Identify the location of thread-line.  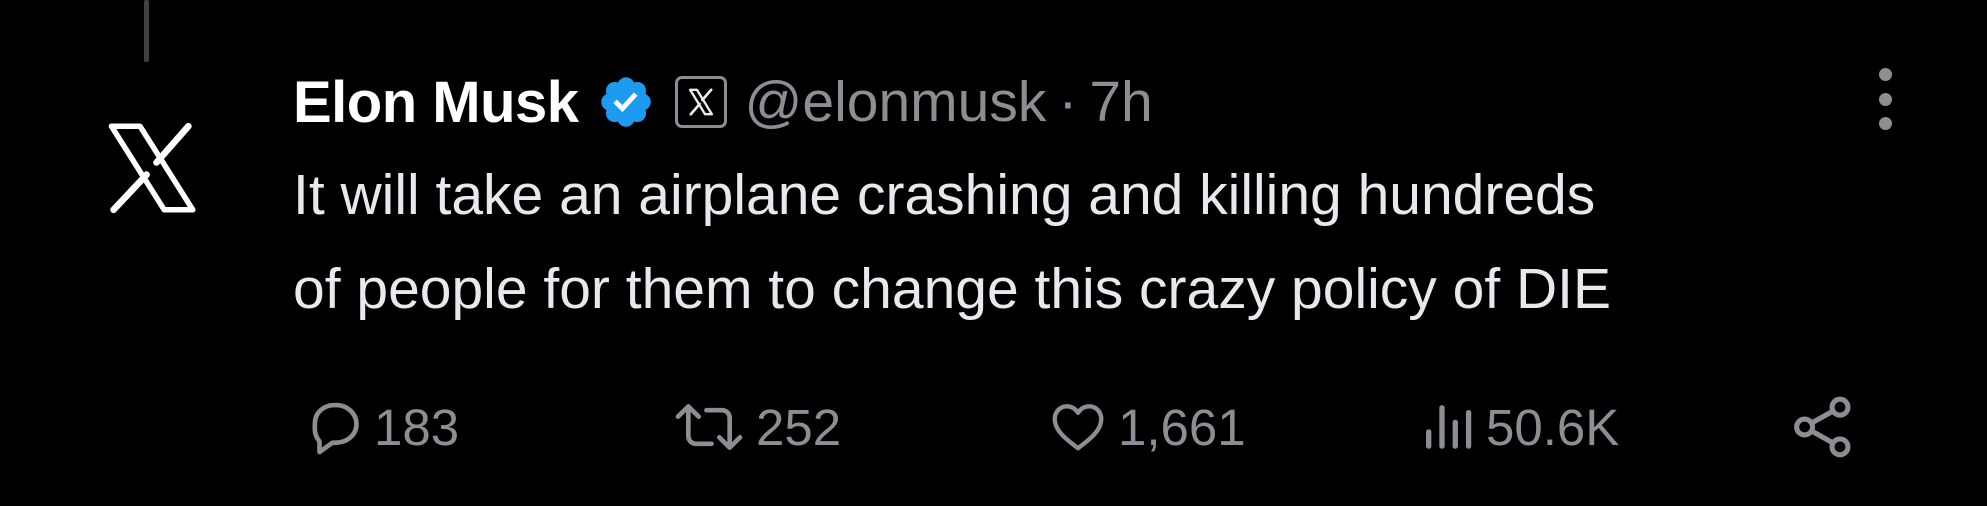
(146, 31).